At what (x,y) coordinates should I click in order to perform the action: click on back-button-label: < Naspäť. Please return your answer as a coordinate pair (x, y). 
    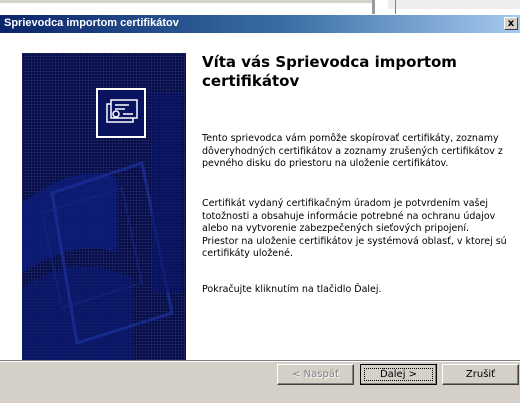
    Looking at the image, I should click on (315, 374).